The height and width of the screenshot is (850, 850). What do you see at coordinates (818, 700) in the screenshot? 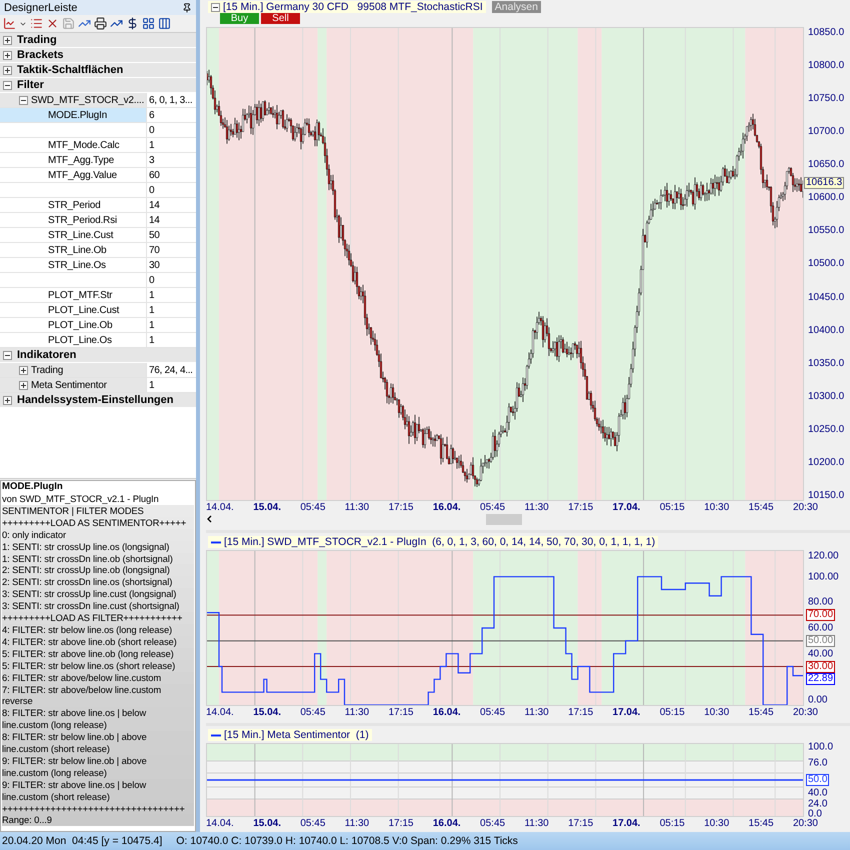
I see `oscillator-axis-label: 0.00` at bounding box center [818, 700].